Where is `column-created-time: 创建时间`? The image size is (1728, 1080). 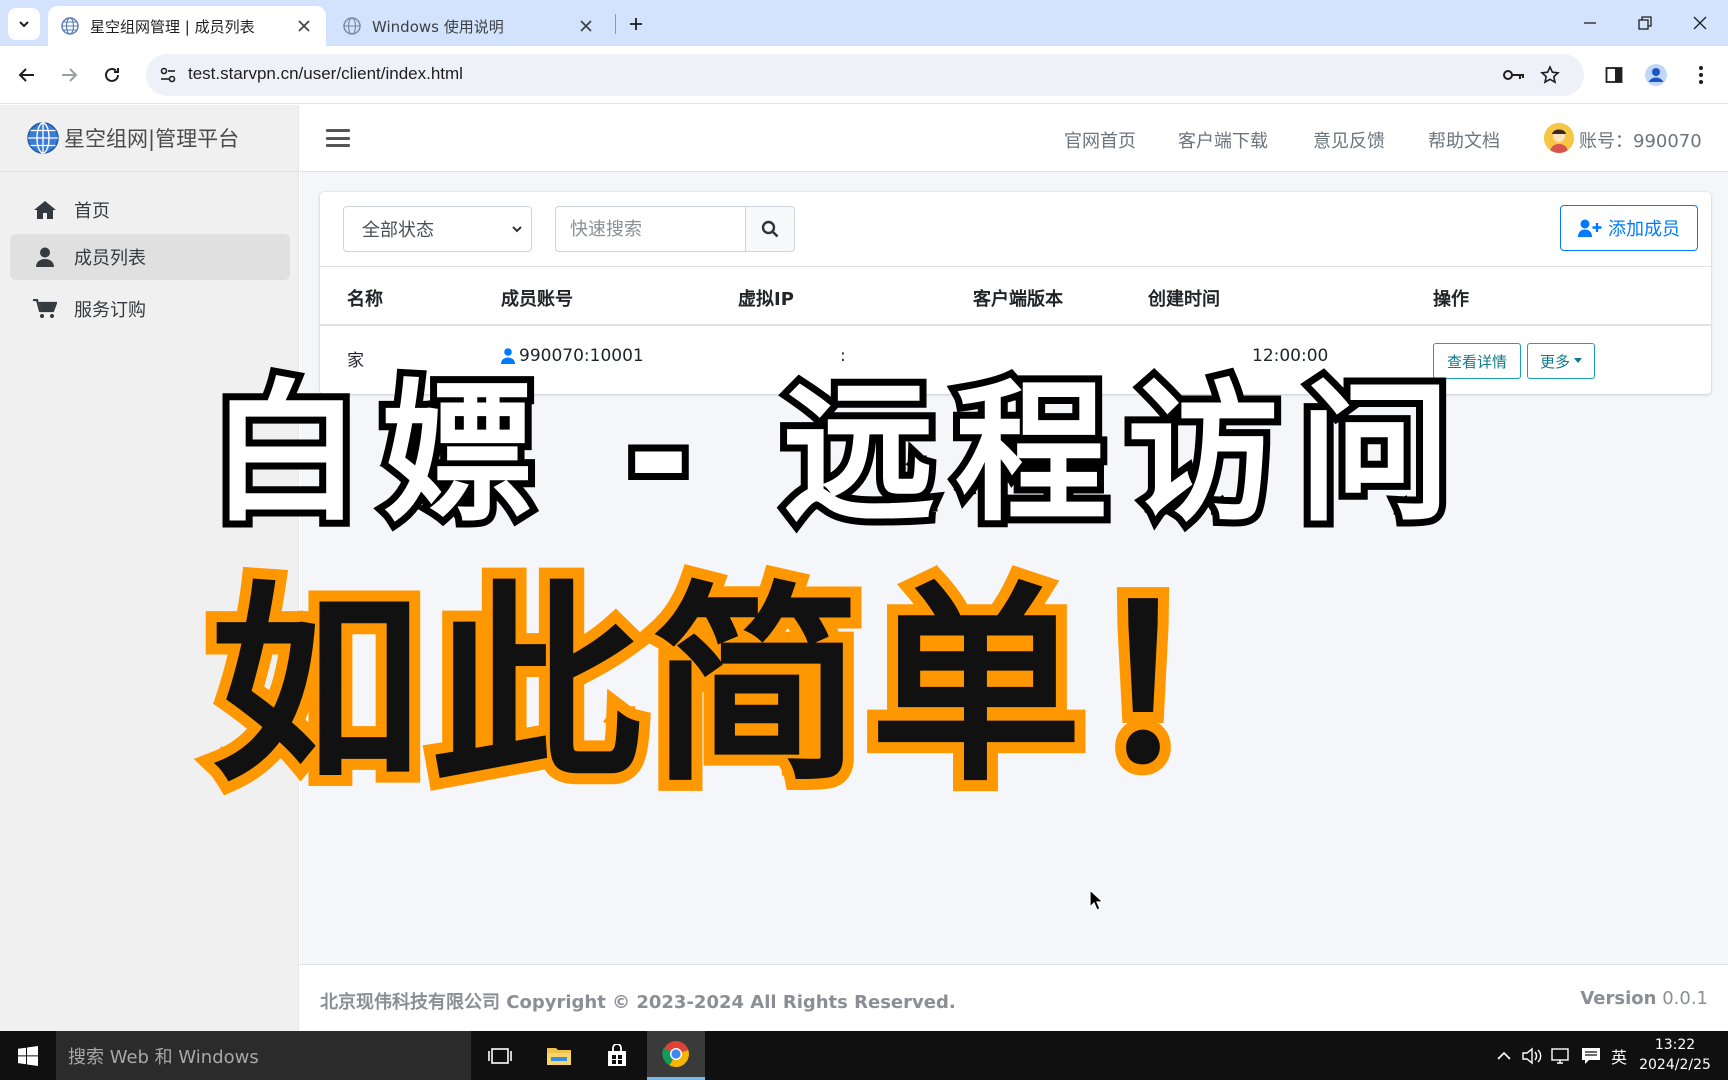
column-created-time: 创建时间 is located at coordinates (1184, 298).